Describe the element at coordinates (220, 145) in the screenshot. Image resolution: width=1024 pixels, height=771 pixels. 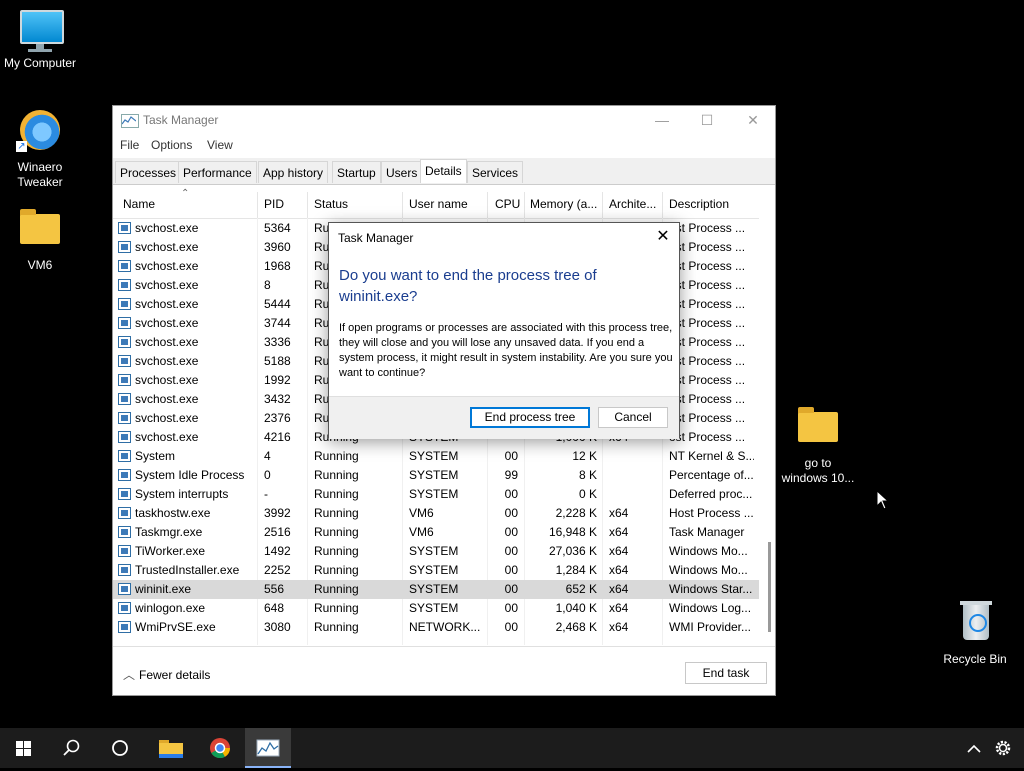
I see `menu-view: View` at that location.